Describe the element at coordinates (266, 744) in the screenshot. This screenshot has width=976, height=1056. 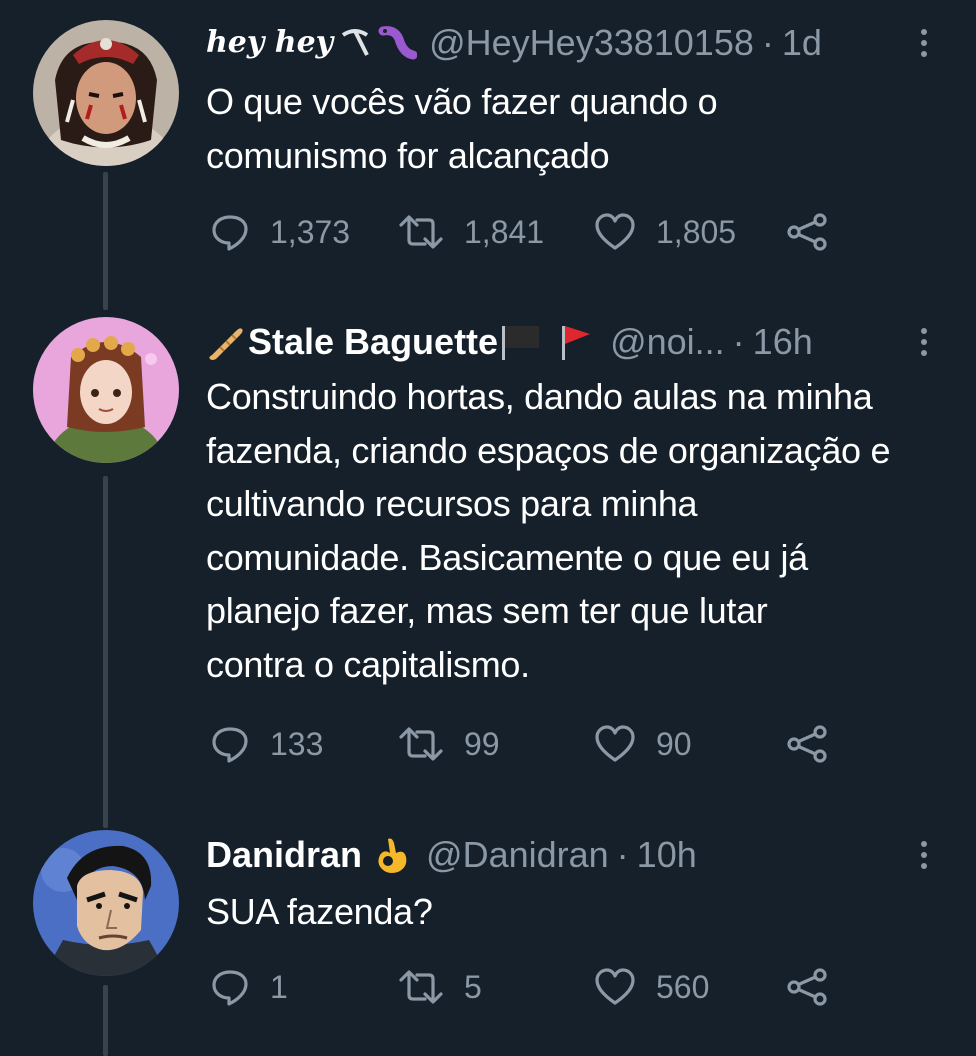
I see `reply-button: 133` at that location.